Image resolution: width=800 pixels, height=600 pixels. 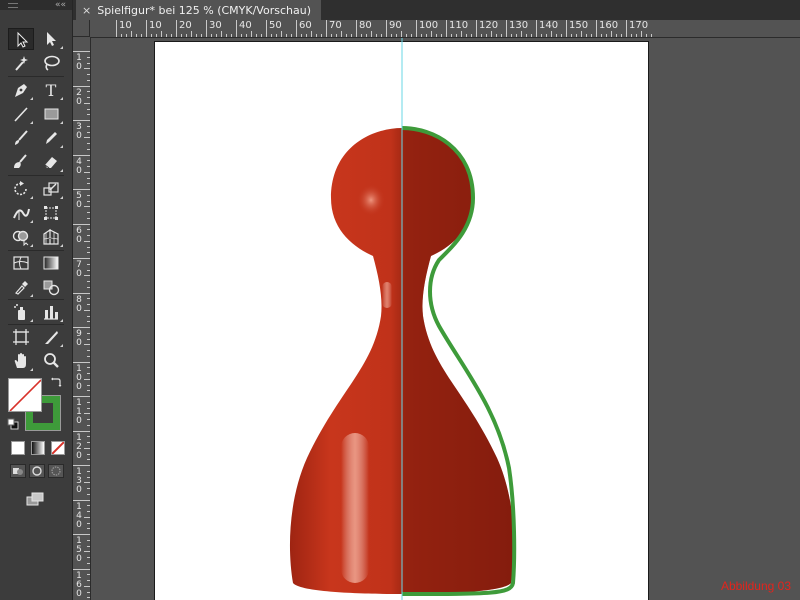 What do you see at coordinates (81, 28) in the screenshot?
I see `ruler-origin` at bounding box center [81, 28].